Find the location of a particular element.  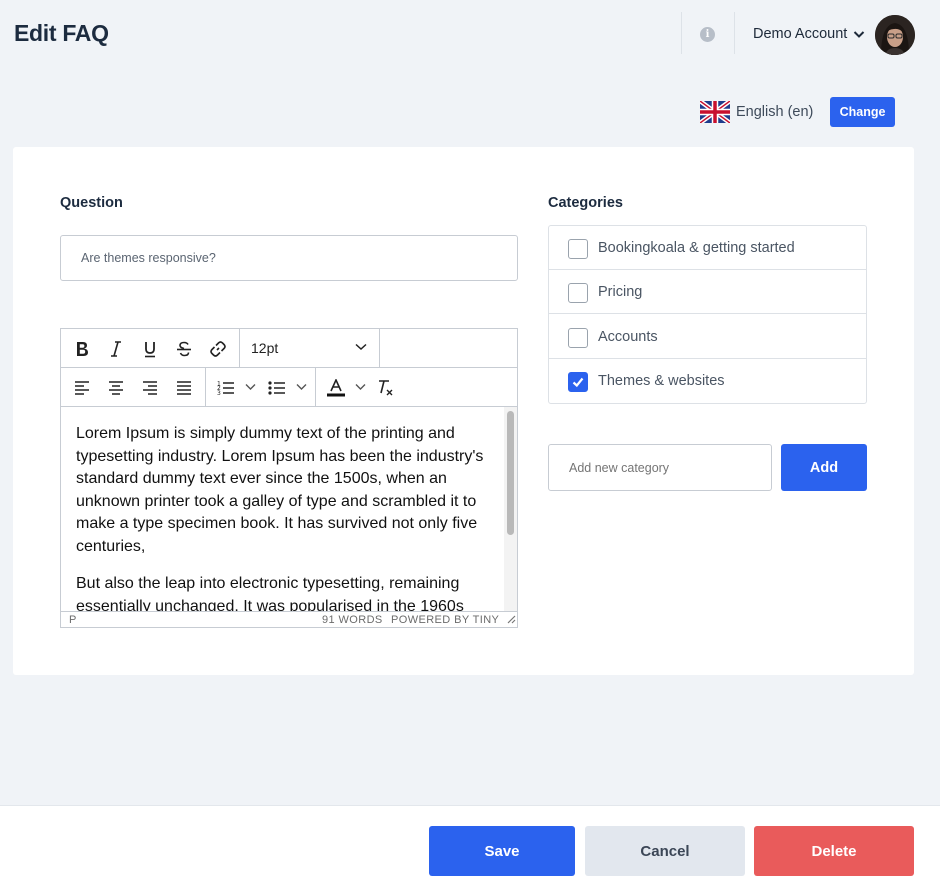

bullet-list-icon is located at coordinates (277, 388).